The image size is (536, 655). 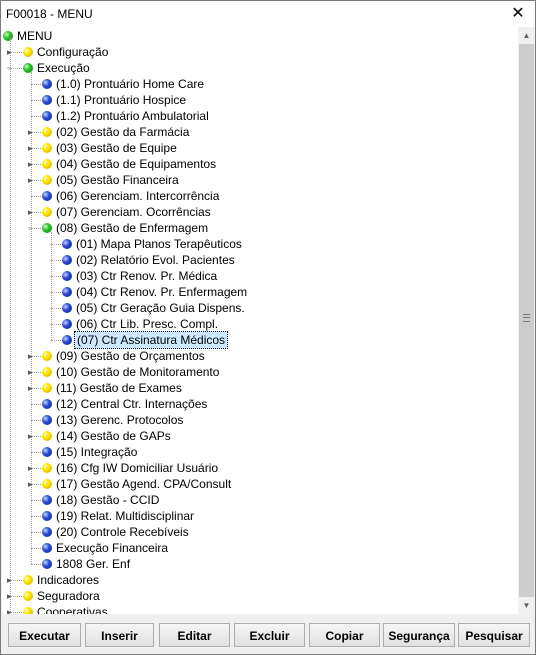 I want to click on tree-item-label: (02) Gestão da Farmácia, so click(x=123, y=132).